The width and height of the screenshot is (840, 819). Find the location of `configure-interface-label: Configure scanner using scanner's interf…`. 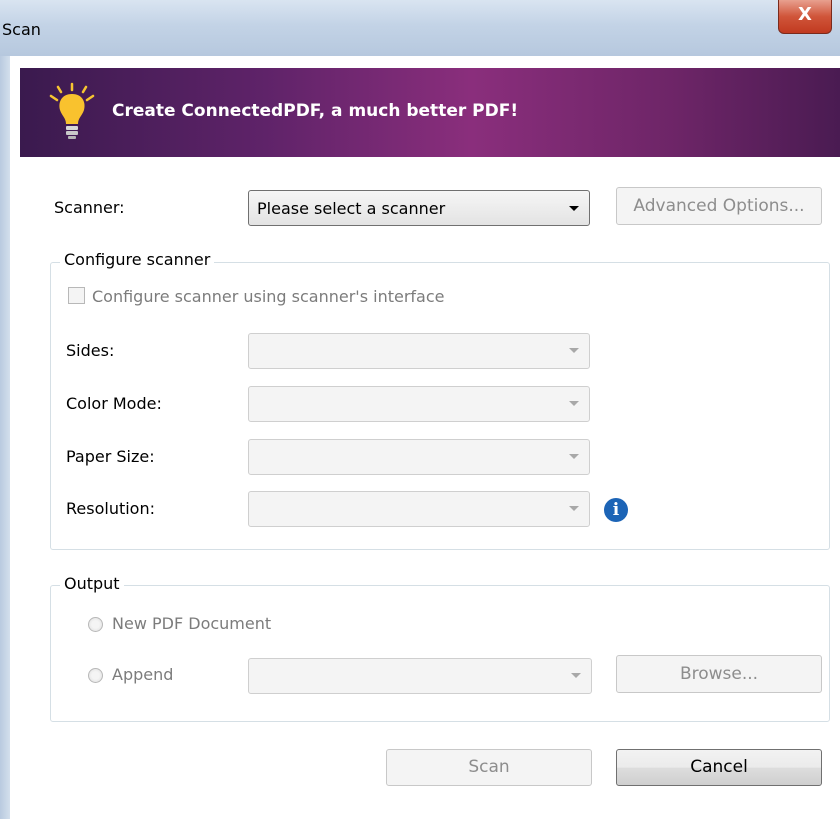

configure-interface-label: Configure scanner using scanner's interf… is located at coordinates (268, 296).